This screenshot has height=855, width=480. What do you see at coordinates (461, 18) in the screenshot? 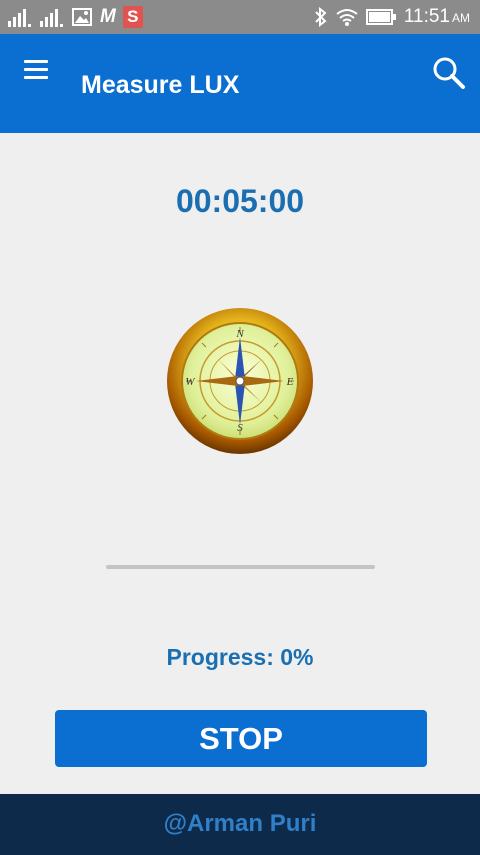
I see `clock-ampm: AM` at bounding box center [461, 18].